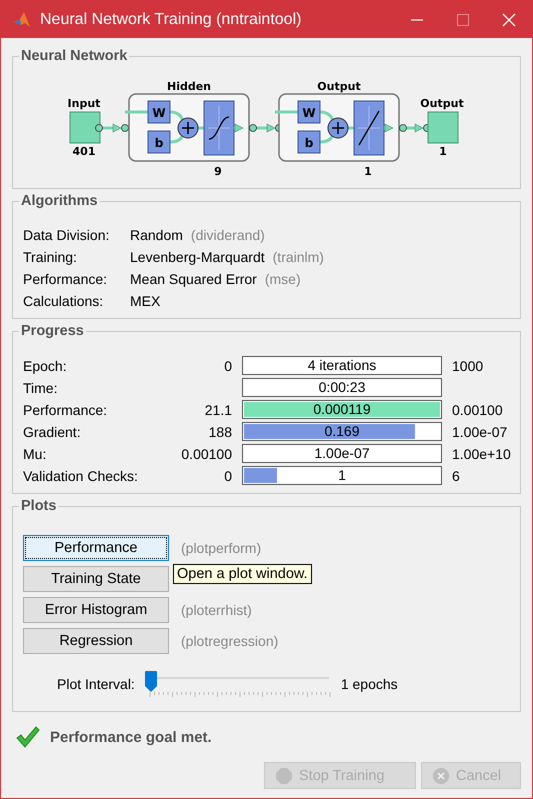  Describe the element at coordinates (442, 103) in the screenshot. I see `output-label: Output` at that location.